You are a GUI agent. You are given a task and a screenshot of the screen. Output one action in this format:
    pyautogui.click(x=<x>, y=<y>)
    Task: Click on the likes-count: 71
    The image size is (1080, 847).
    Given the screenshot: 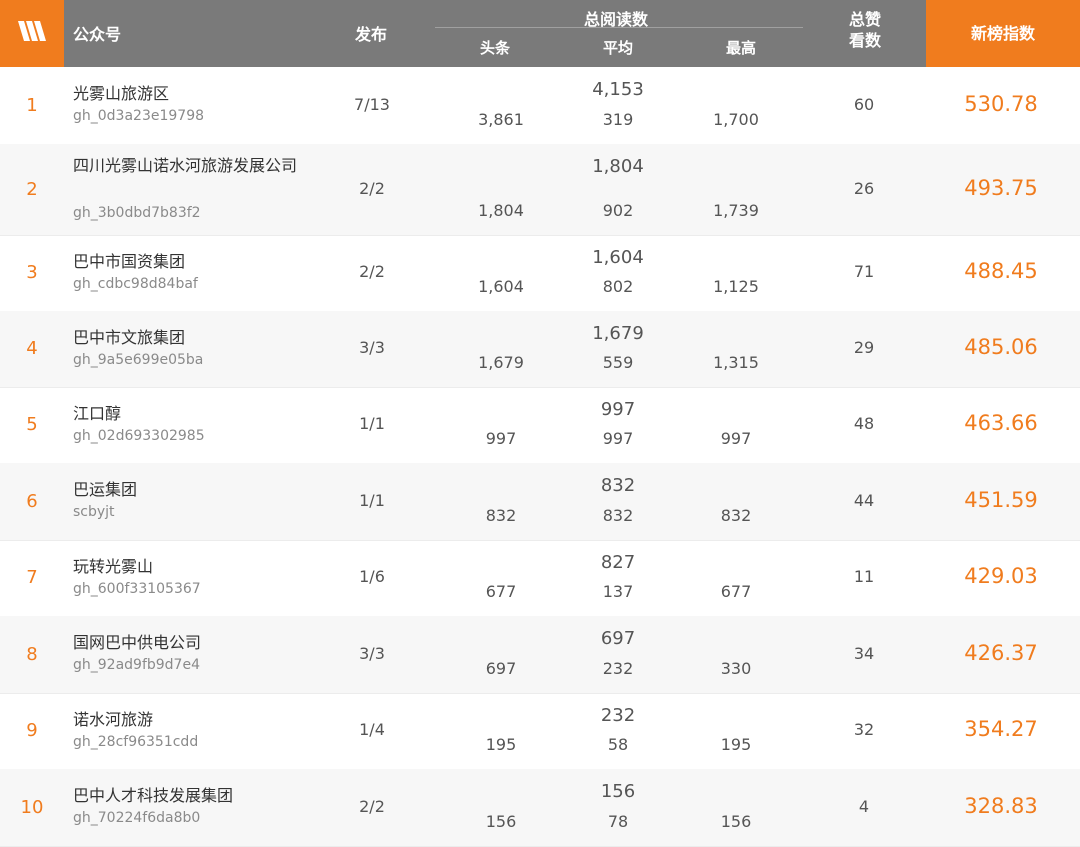 What is the action you would take?
    pyautogui.click(x=864, y=271)
    